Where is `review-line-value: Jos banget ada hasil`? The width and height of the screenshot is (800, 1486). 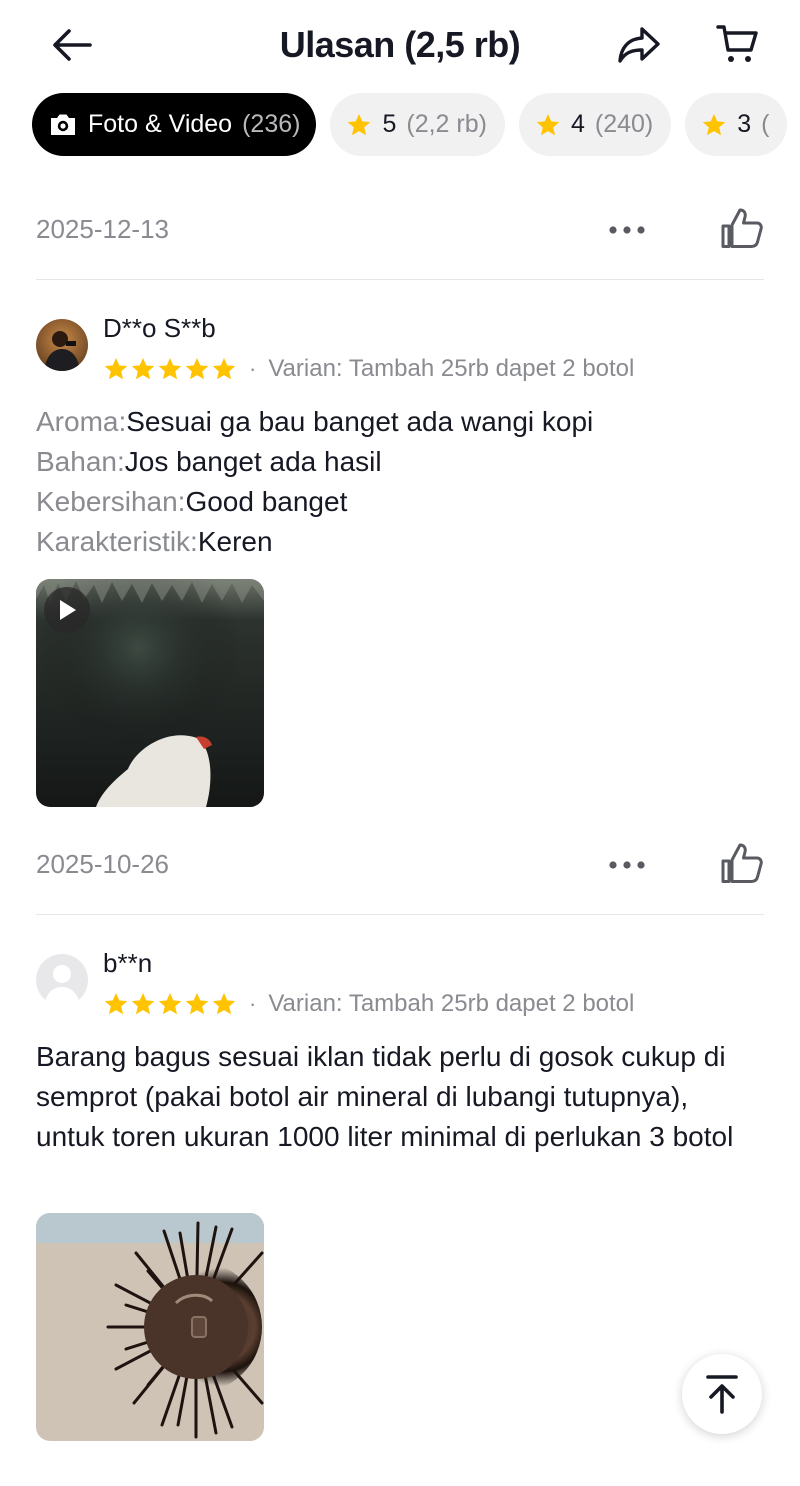 review-line-value: Jos banget ada hasil is located at coordinates (253, 461).